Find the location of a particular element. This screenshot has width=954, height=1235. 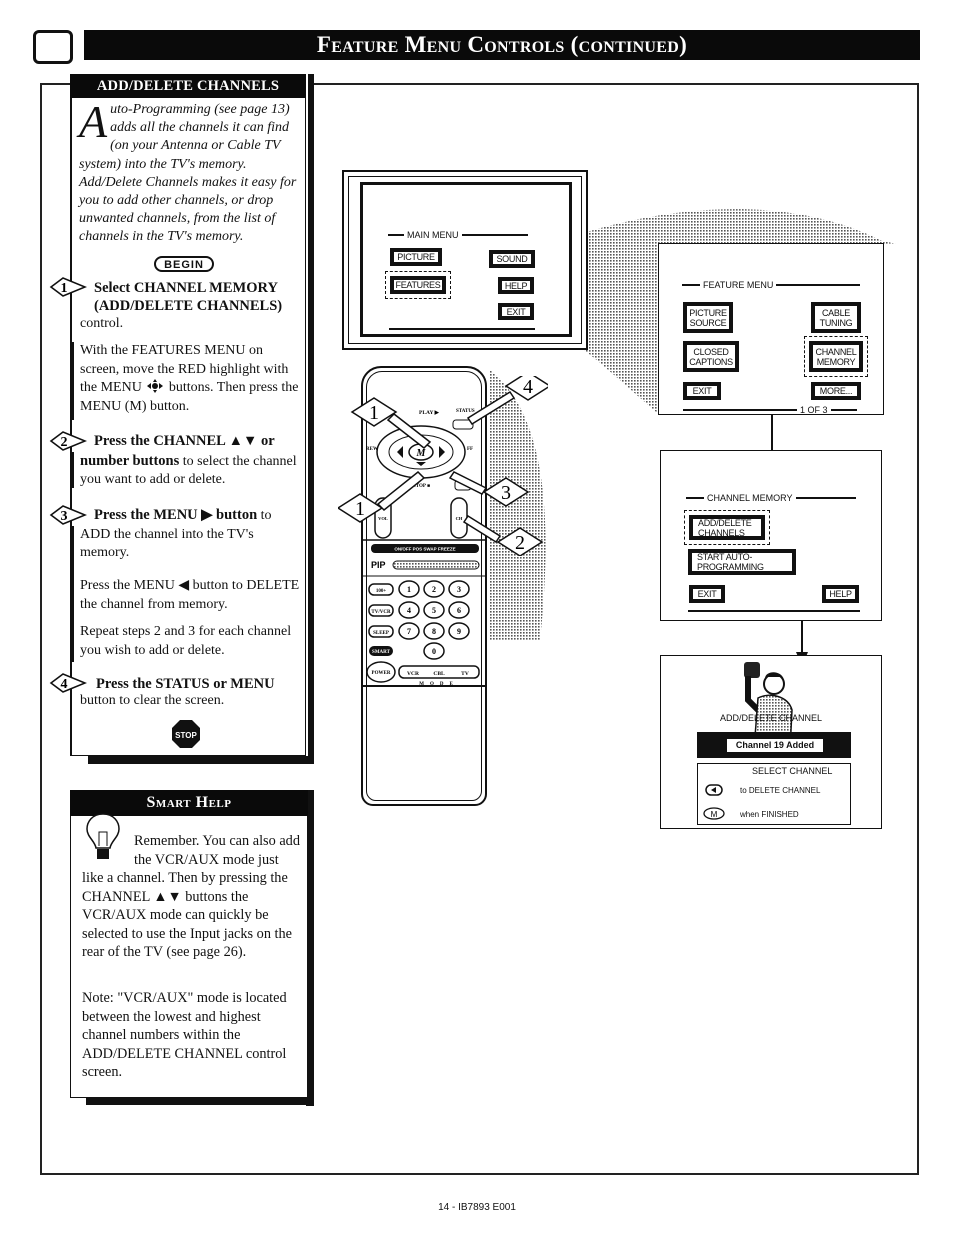

step-4-marker-icon: 4 is located at coordinates (68, 683).